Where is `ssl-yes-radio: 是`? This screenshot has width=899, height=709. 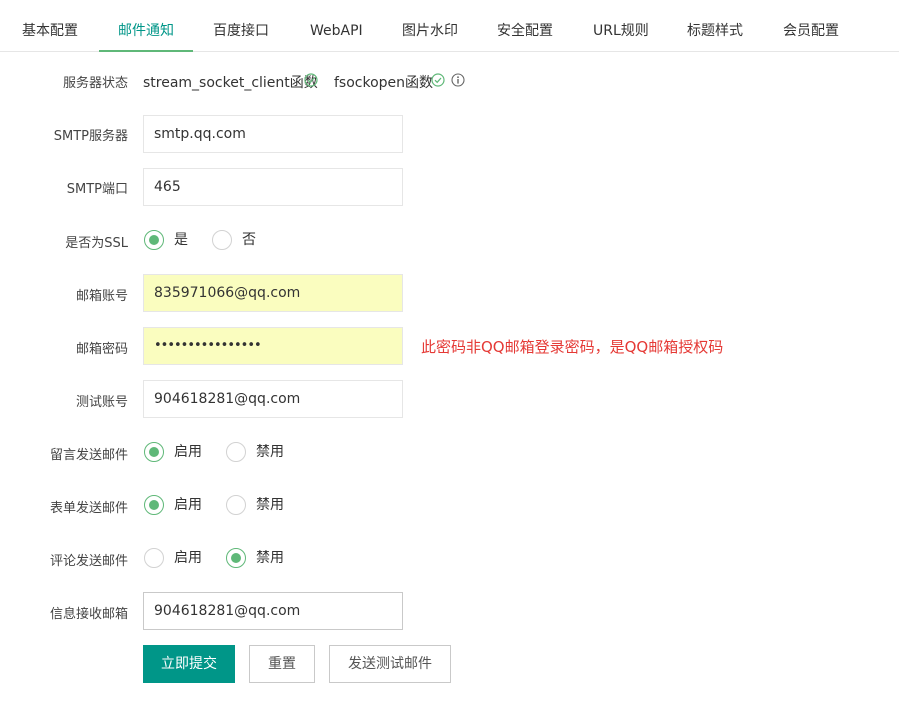 ssl-yes-radio: 是 is located at coordinates (174, 241).